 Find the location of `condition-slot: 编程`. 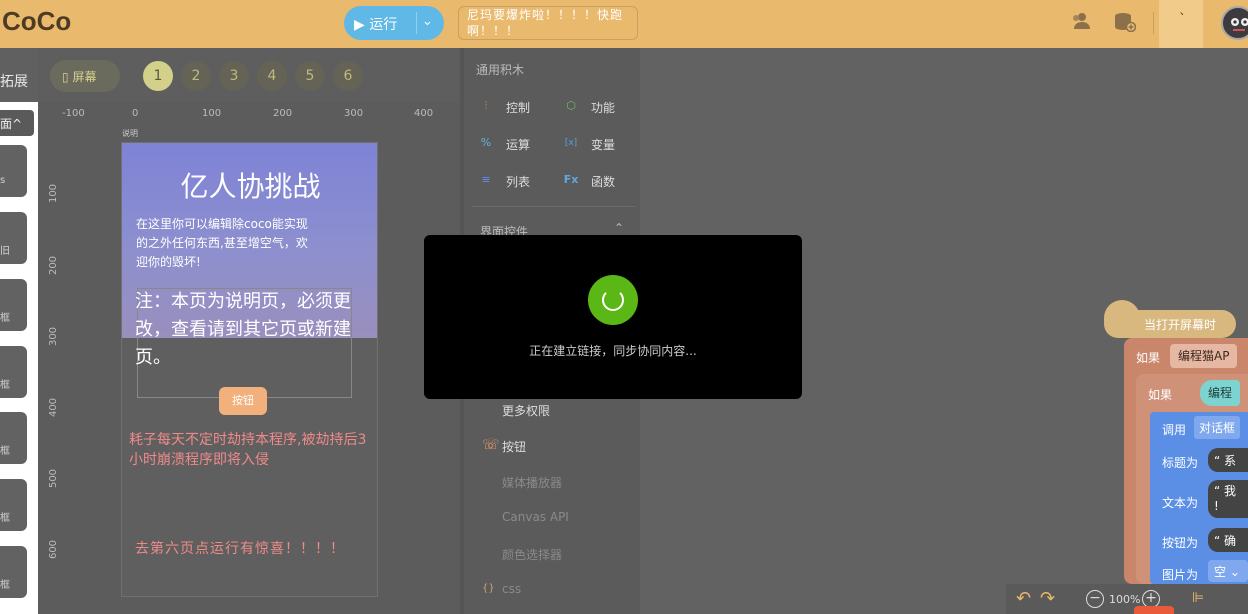

condition-slot: 编程 is located at coordinates (1220, 393).